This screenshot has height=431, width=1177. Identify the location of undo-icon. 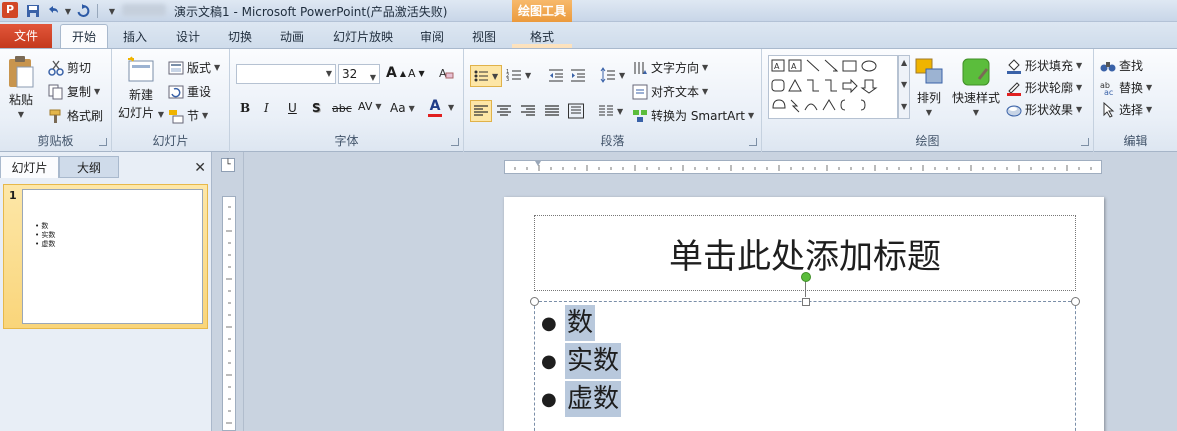
(53, 11).